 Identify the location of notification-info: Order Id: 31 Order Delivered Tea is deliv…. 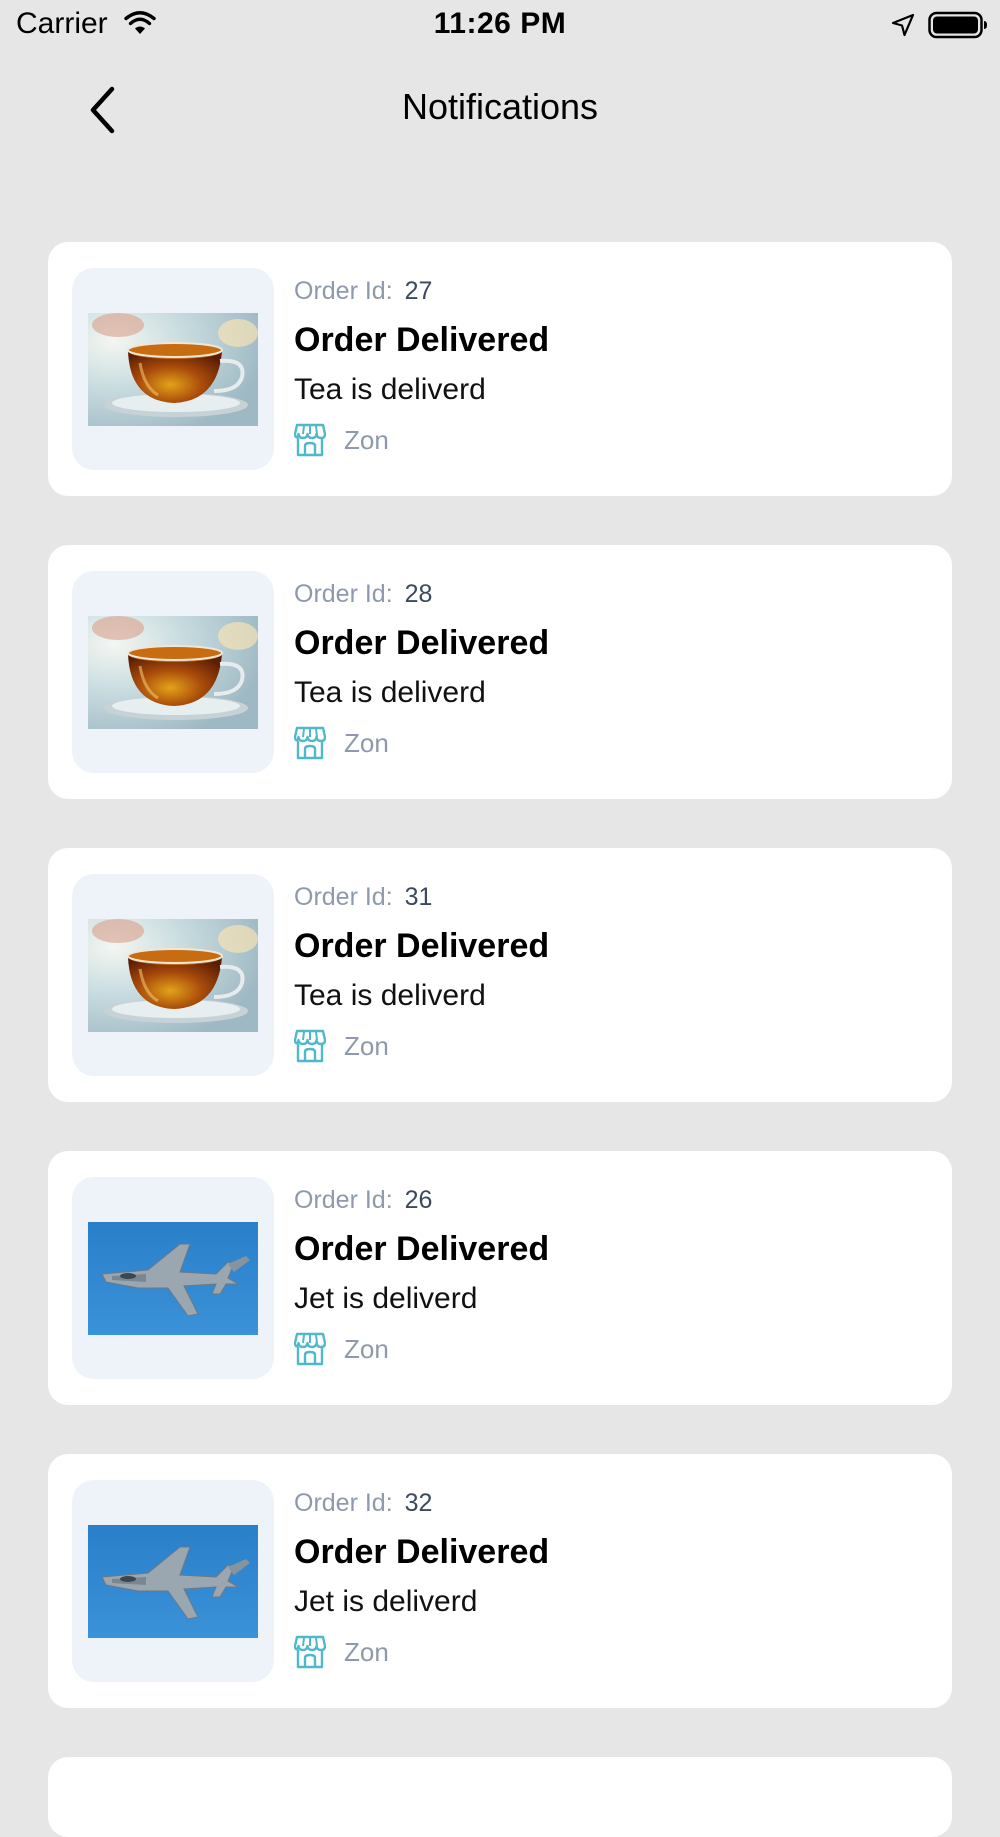
(613, 973).